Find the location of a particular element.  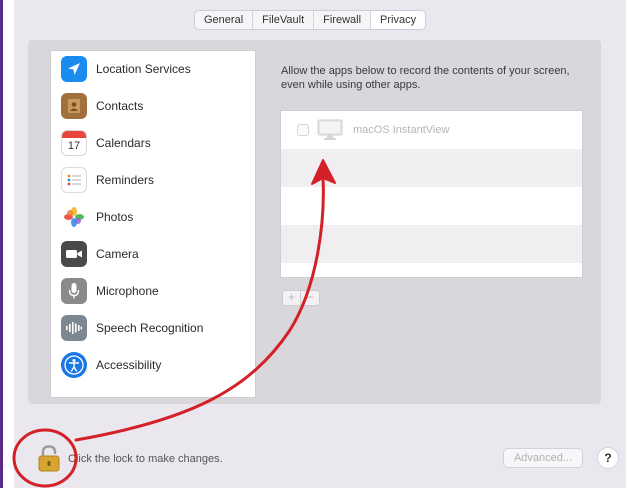

lock-button is located at coordinates (49, 459).